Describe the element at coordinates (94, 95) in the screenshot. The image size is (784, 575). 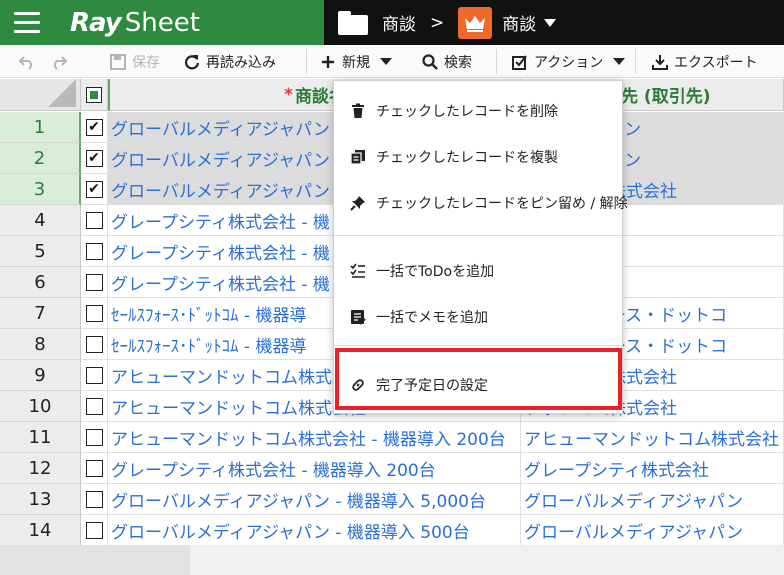
I see `header-checkbox` at that location.